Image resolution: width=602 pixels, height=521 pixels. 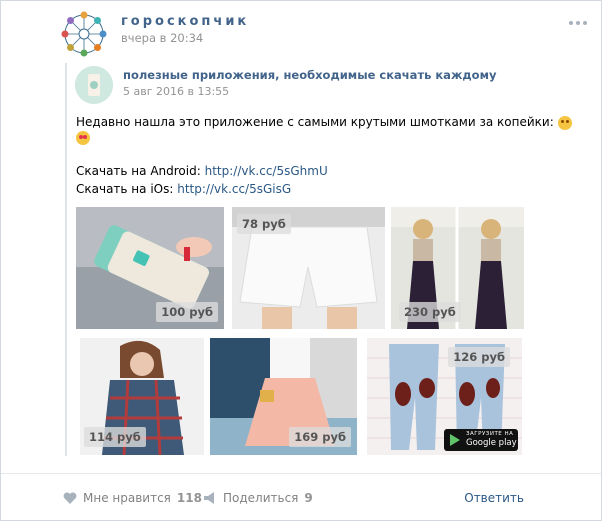 I want to click on like-button: Мне нравится 118, so click(x=132, y=498).